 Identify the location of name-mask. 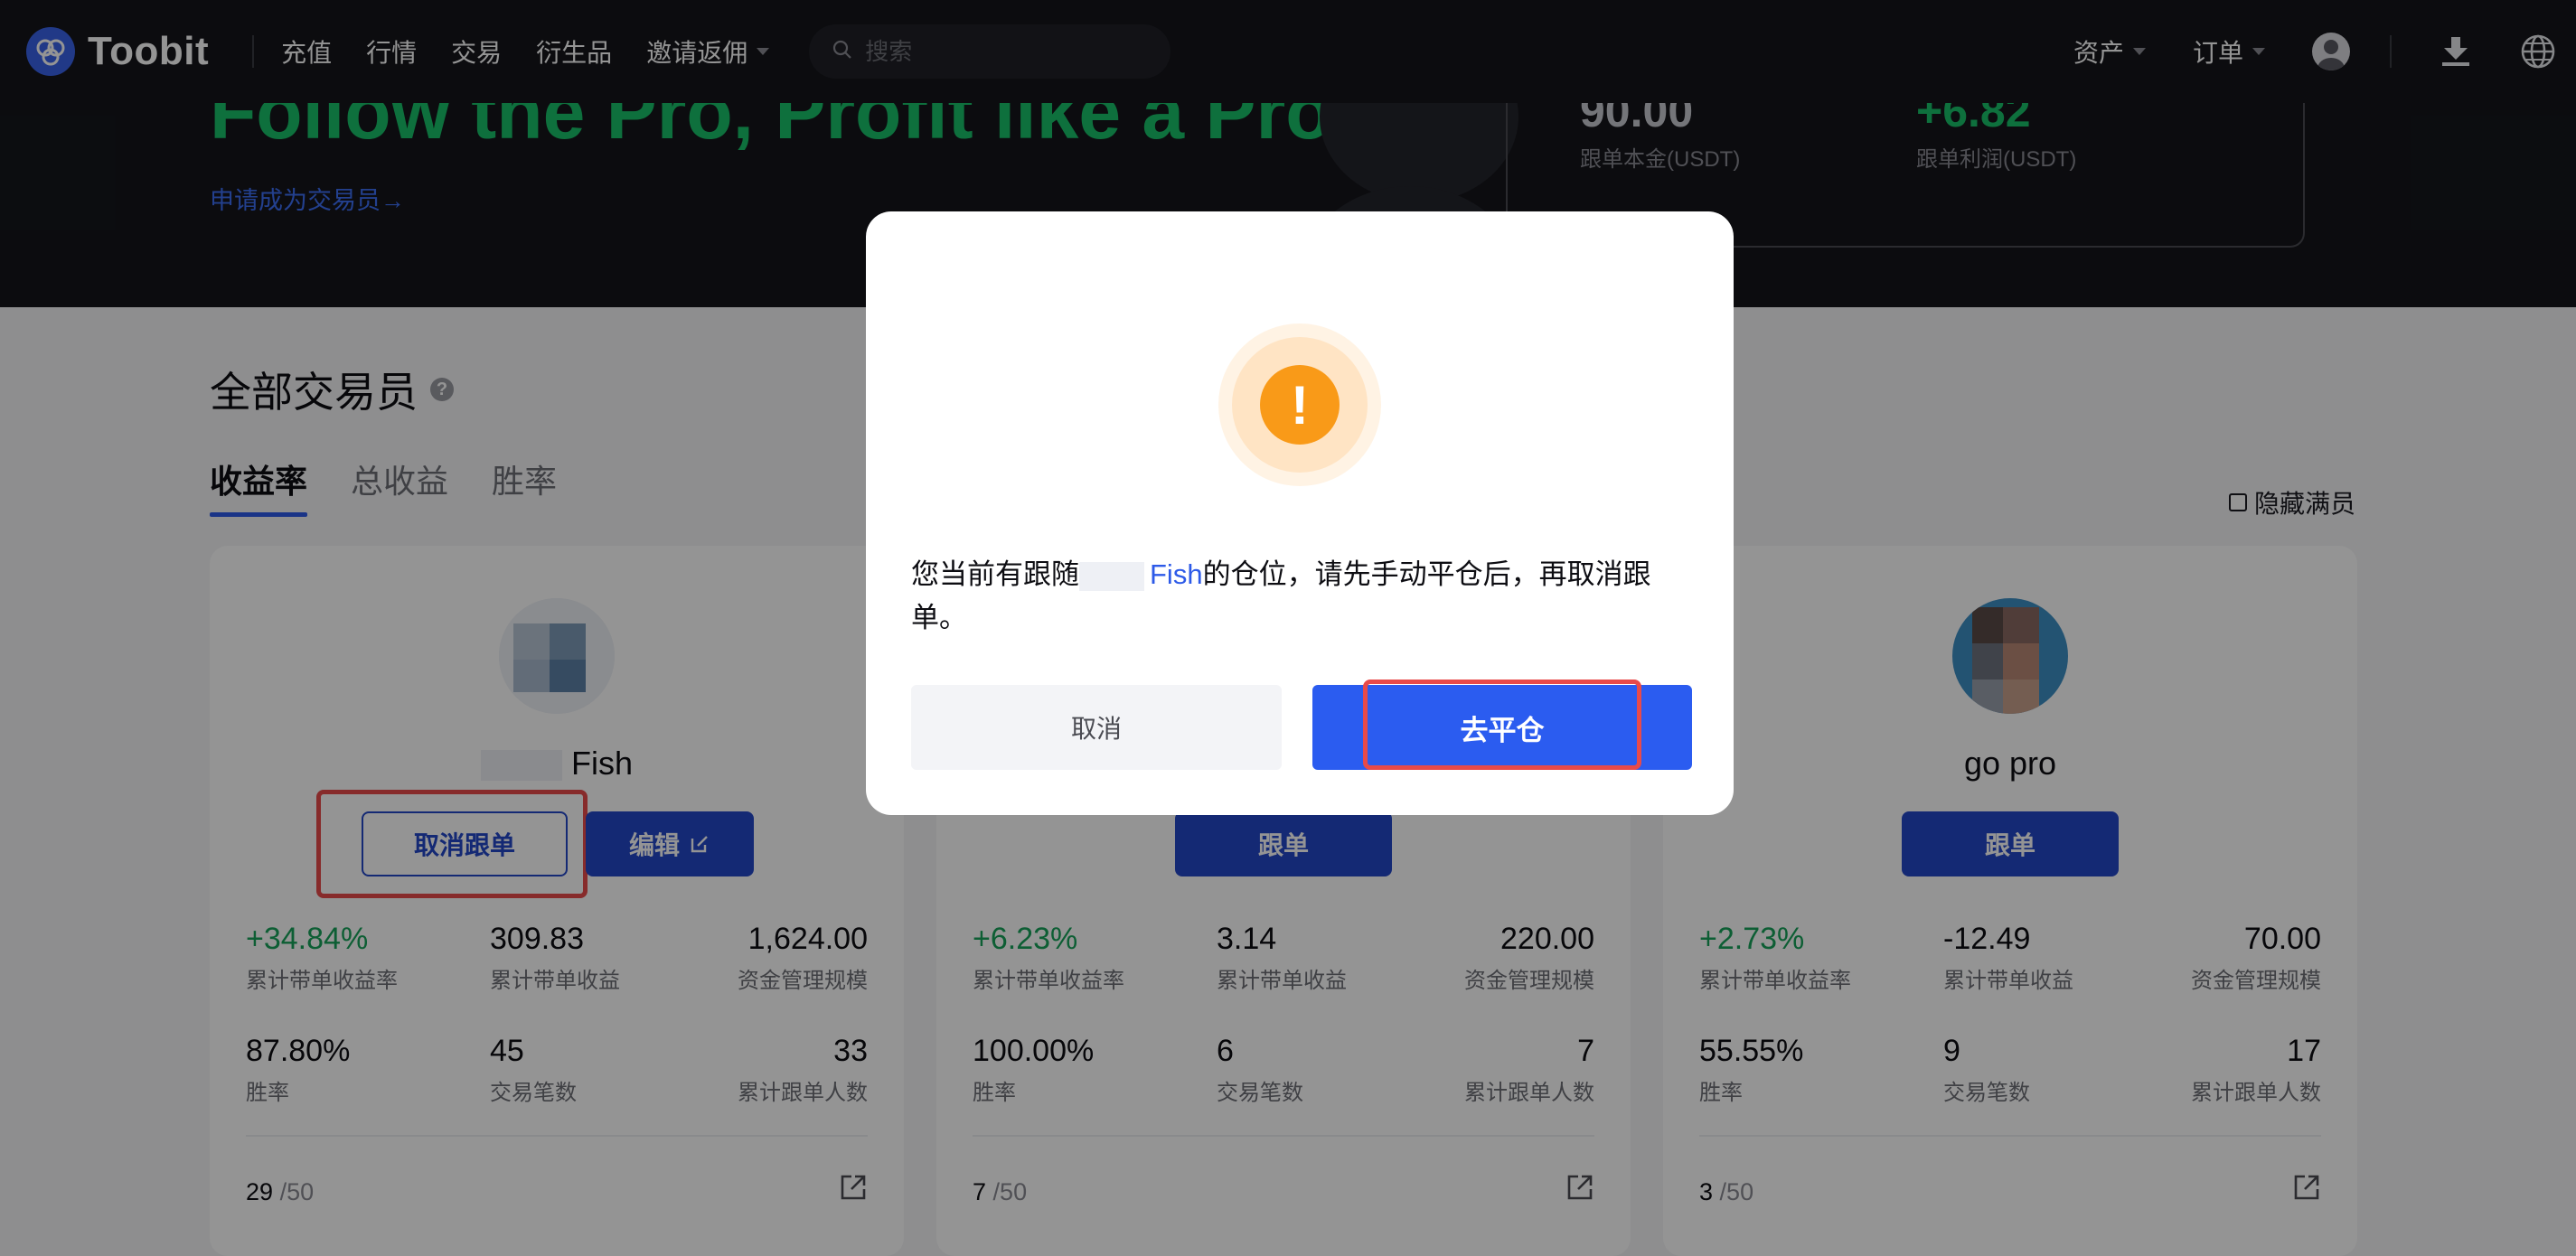
(1111, 576).